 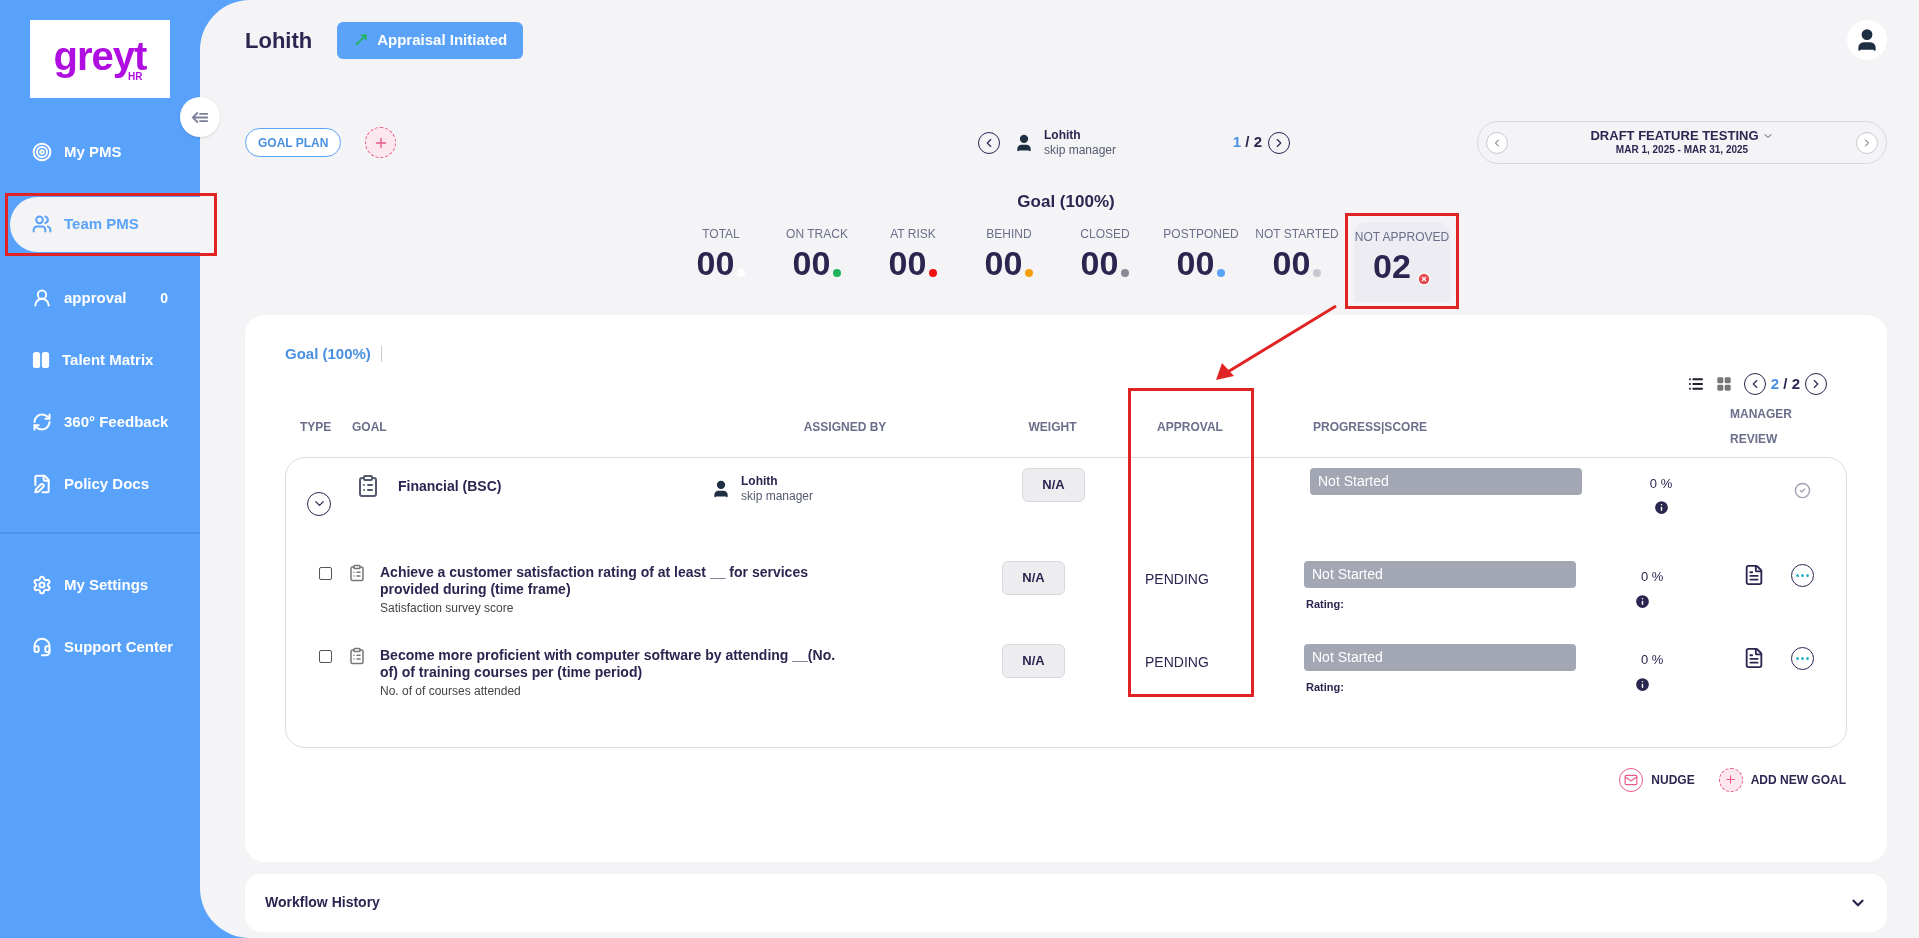 I want to click on add-goal-button: ADD NEW GOAL, so click(x=1782, y=779).